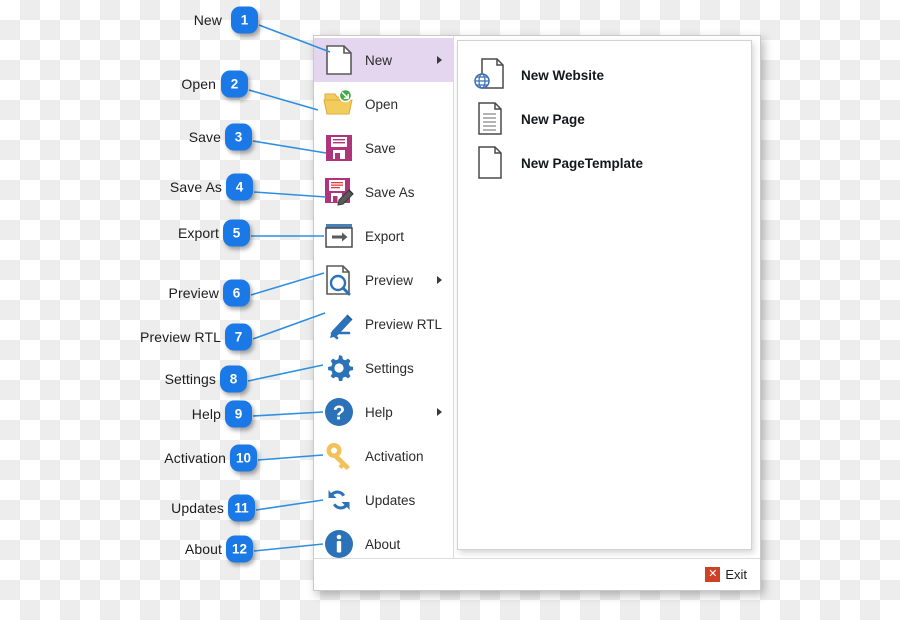 Image resolution: width=900 pixels, height=620 pixels. I want to click on callout-label: About, so click(203, 549).